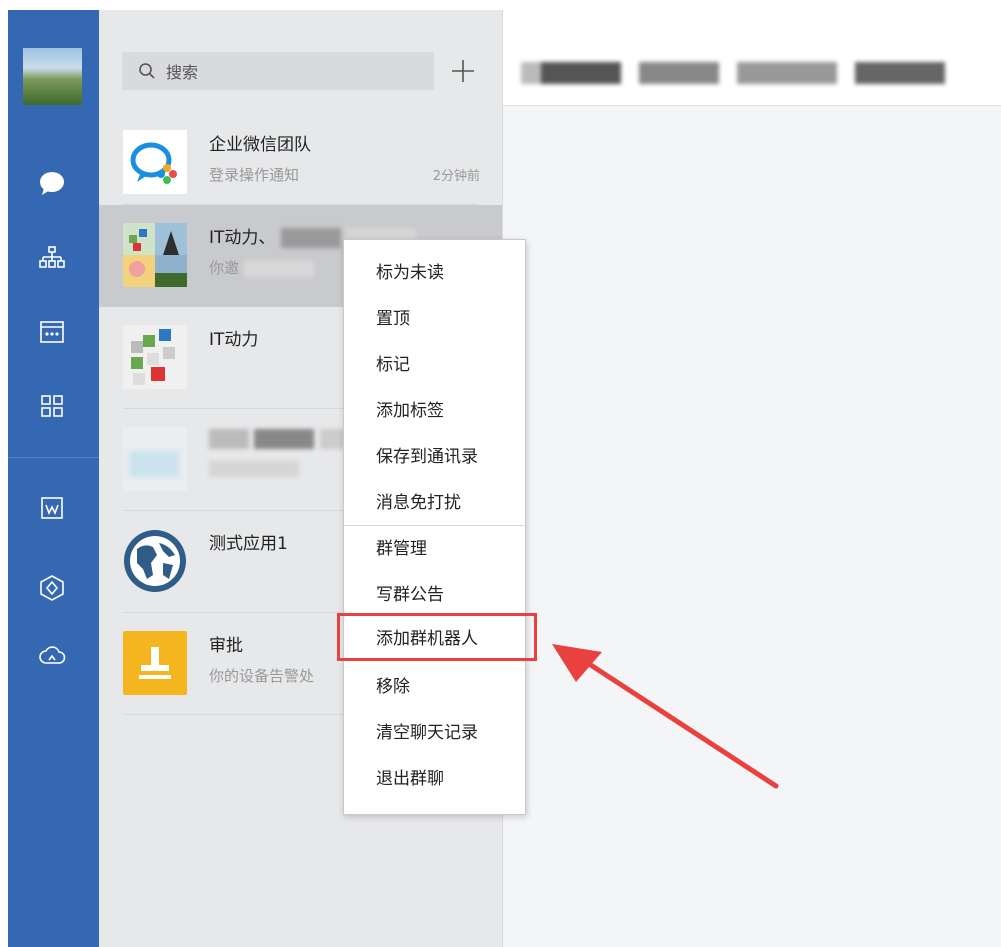 This screenshot has width=1001, height=947. Describe the element at coordinates (248, 544) in the screenshot. I see `conversation-name: 测式应用1` at that location.